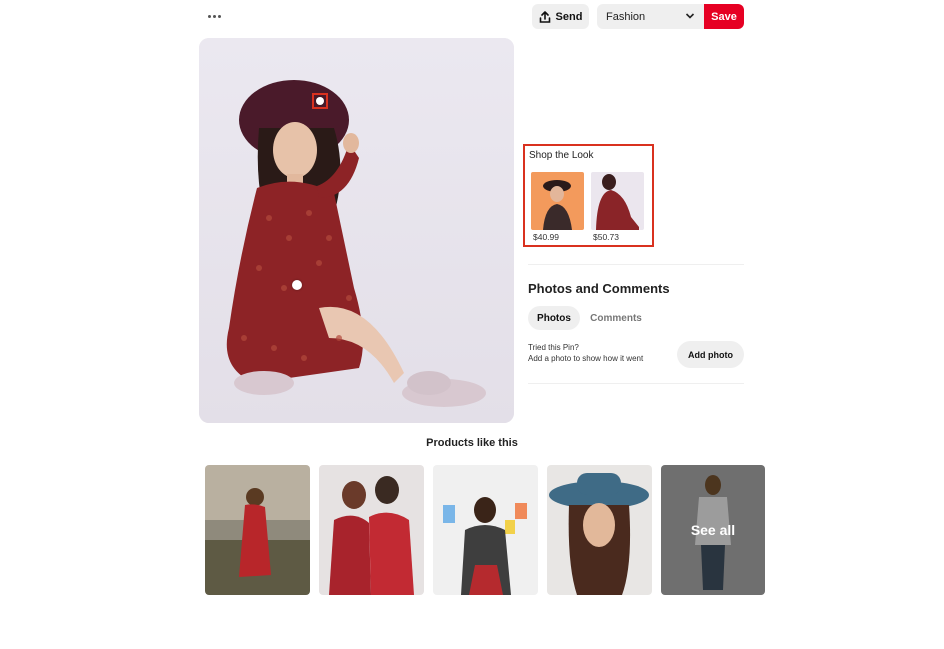 The height and width of the screenshot is (649, 944). I want to click on see-all-label: See all, so click(713, 530).